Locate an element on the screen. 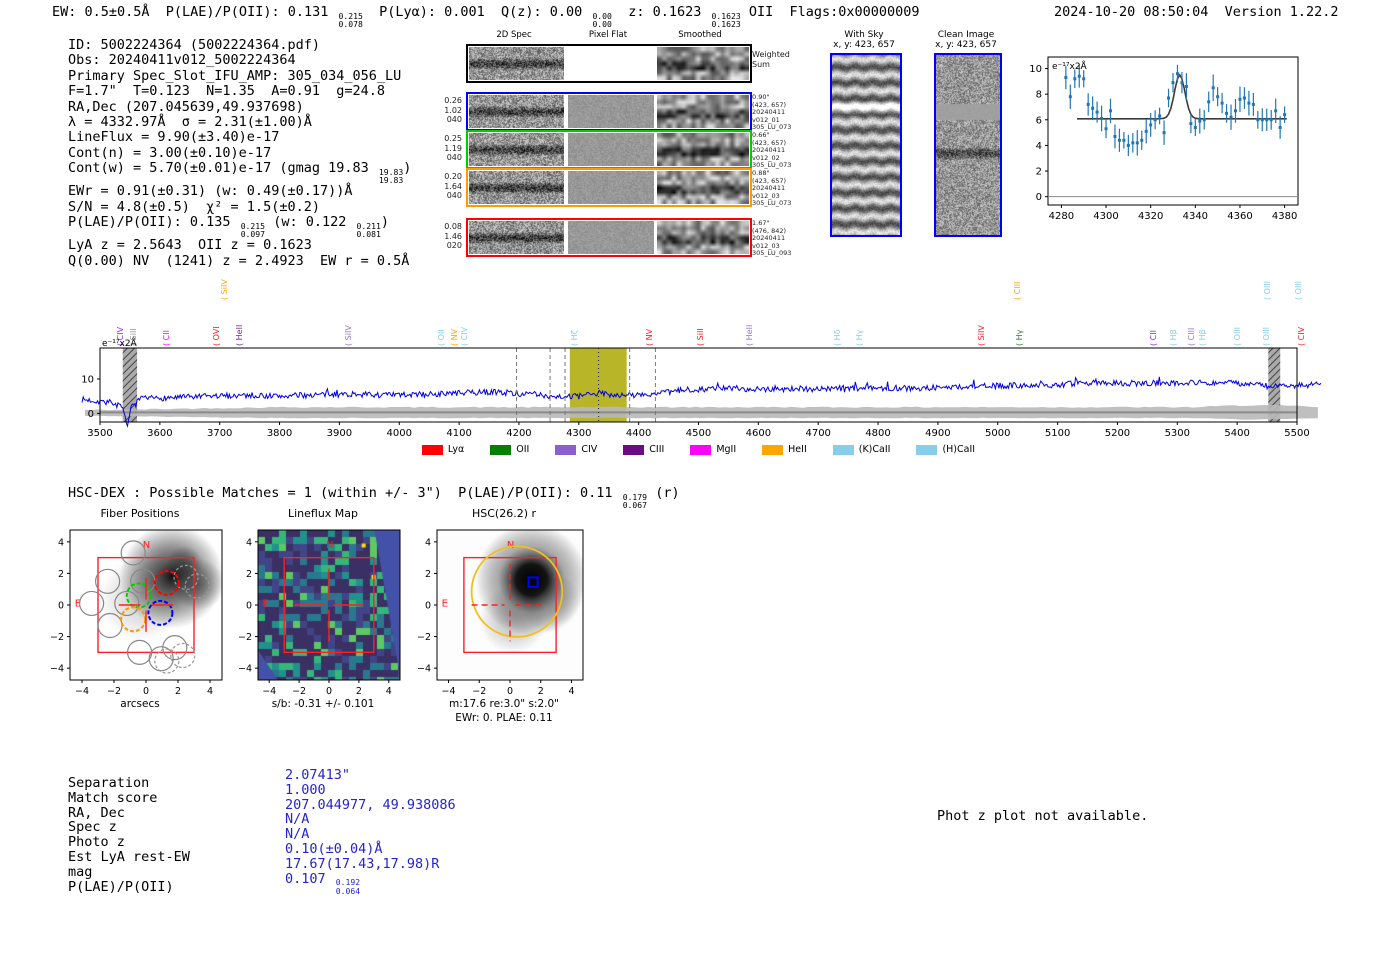 This screenshot has height=953, width=1400. svg-text: 4000 is located at coordinates (399, 433).